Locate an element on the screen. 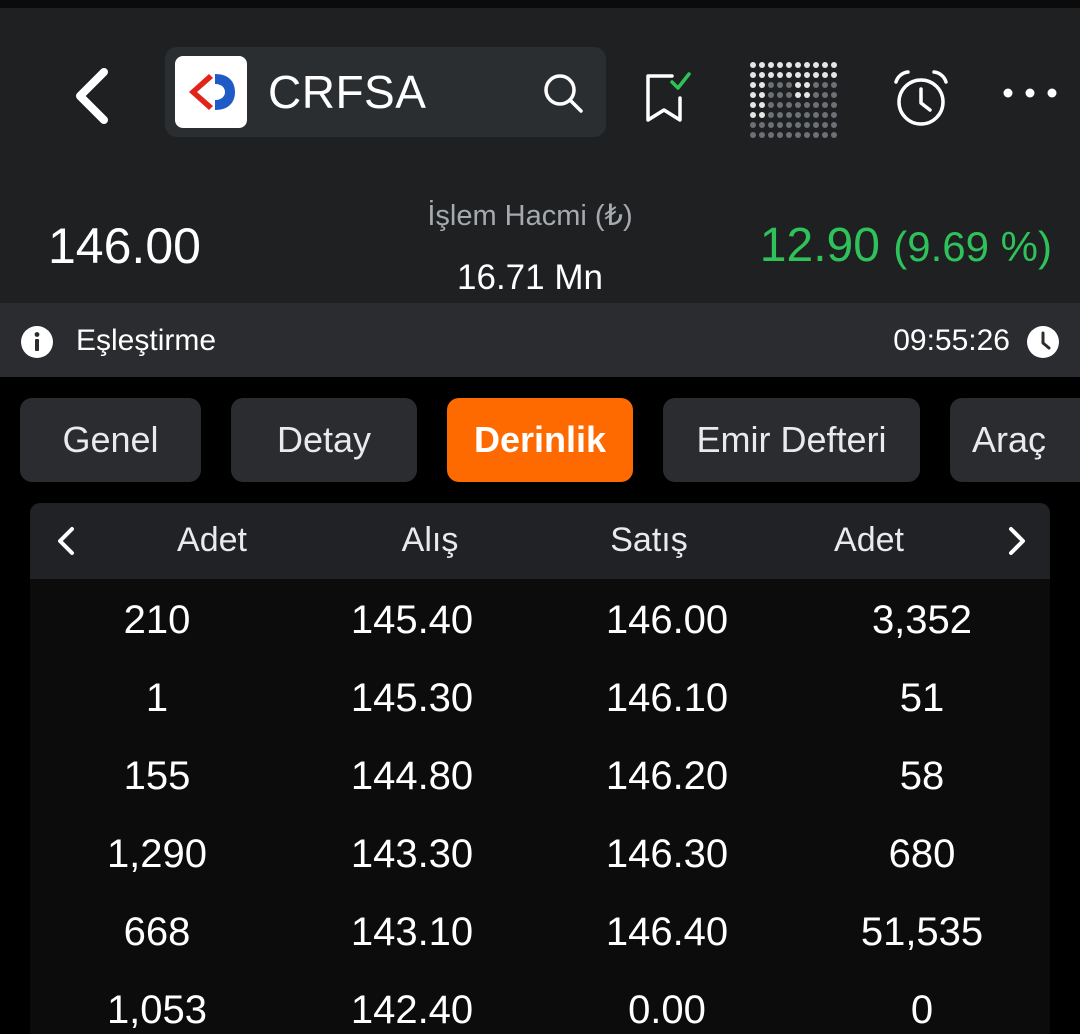 The height and width of the screenshot is (1034, 1080). col-header-bid: Alış is located at coordinates (430, 540).